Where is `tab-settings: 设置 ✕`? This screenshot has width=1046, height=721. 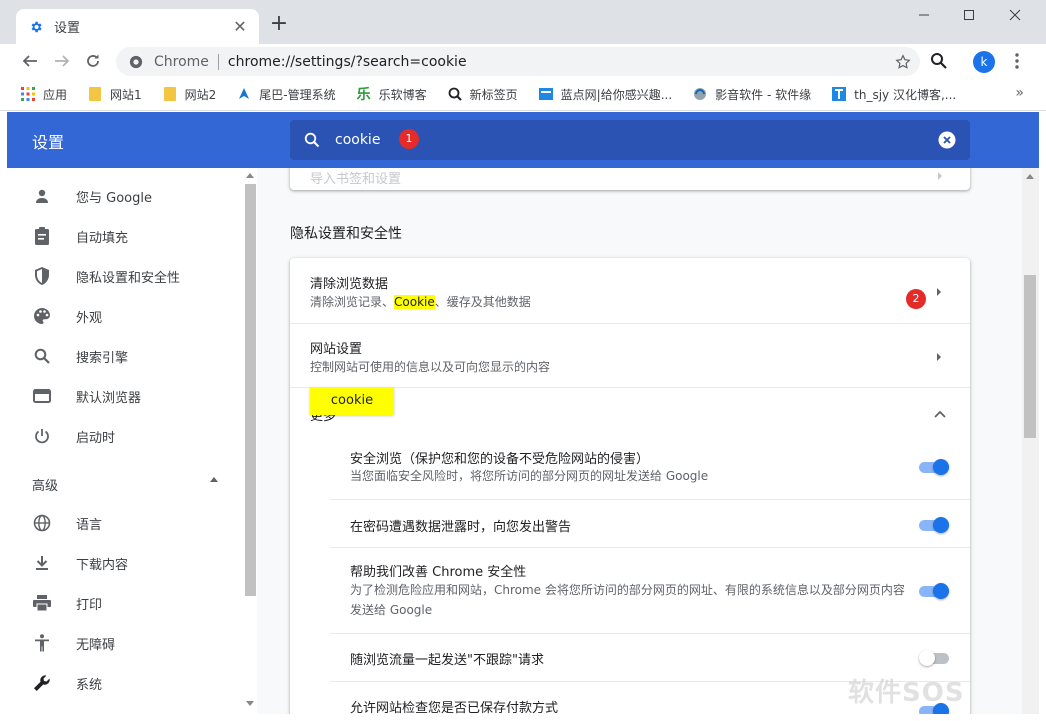 tab-settings: 设置 ✕ is located at coordinates (137, 26).